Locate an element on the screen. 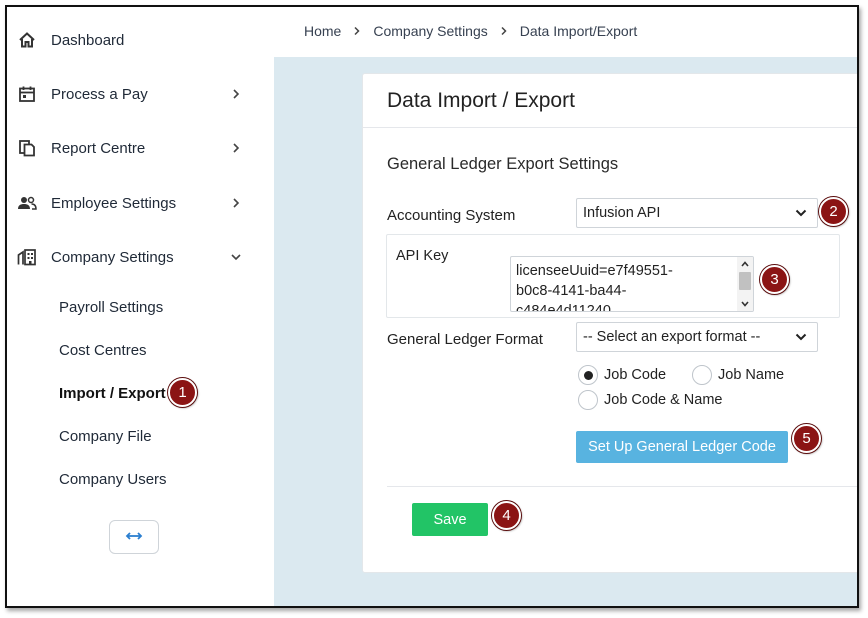 The image size is (868, 618). radio-label: Job Code is located at coordinates (635, 375).